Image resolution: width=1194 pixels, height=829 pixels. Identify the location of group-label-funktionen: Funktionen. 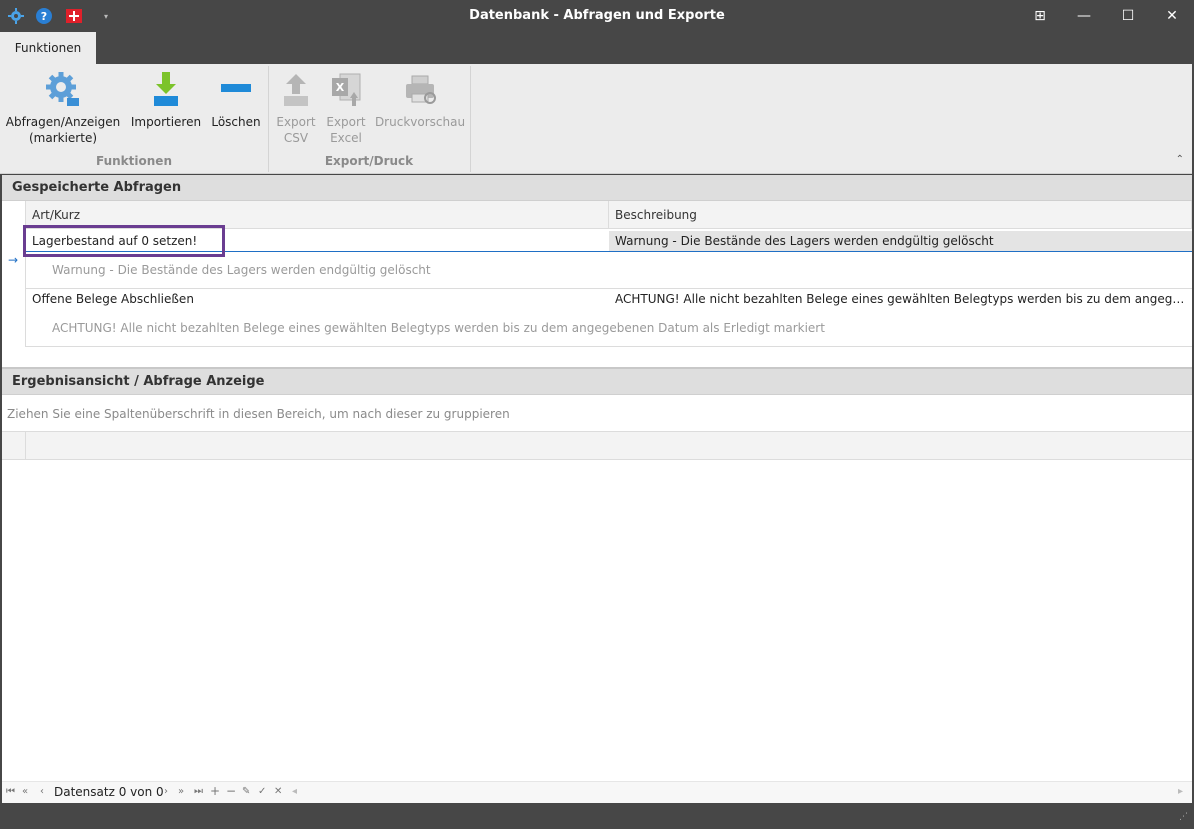
(134, 161).